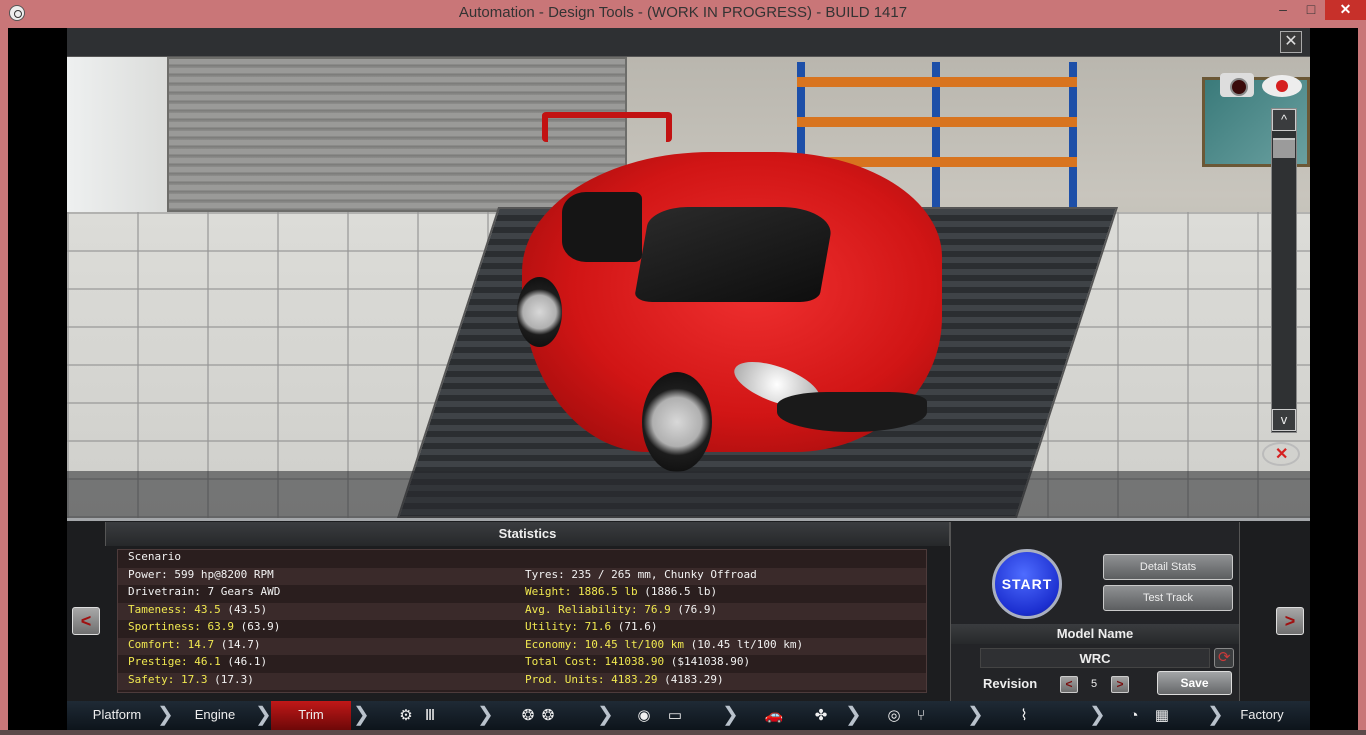 The height and width of the screenshot is (735, 1366). What do you see at coordinates (1345, 10) in the screenshot?
I see `close-window-button: ✕` at bounding box center [1345, 10].